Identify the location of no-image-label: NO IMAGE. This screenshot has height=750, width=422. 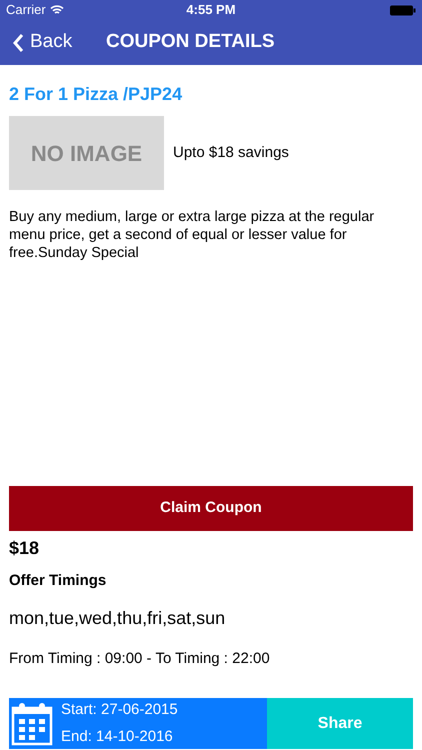
(86, 154).